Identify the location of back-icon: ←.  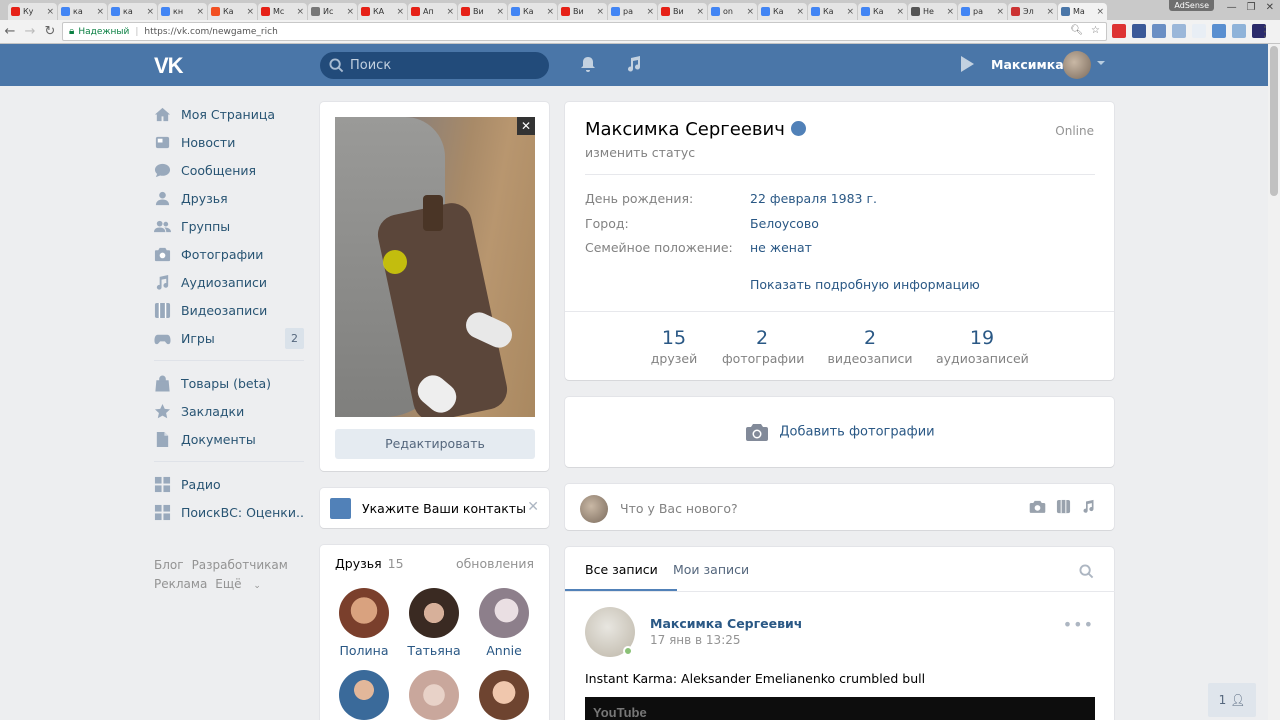
(10, 31).